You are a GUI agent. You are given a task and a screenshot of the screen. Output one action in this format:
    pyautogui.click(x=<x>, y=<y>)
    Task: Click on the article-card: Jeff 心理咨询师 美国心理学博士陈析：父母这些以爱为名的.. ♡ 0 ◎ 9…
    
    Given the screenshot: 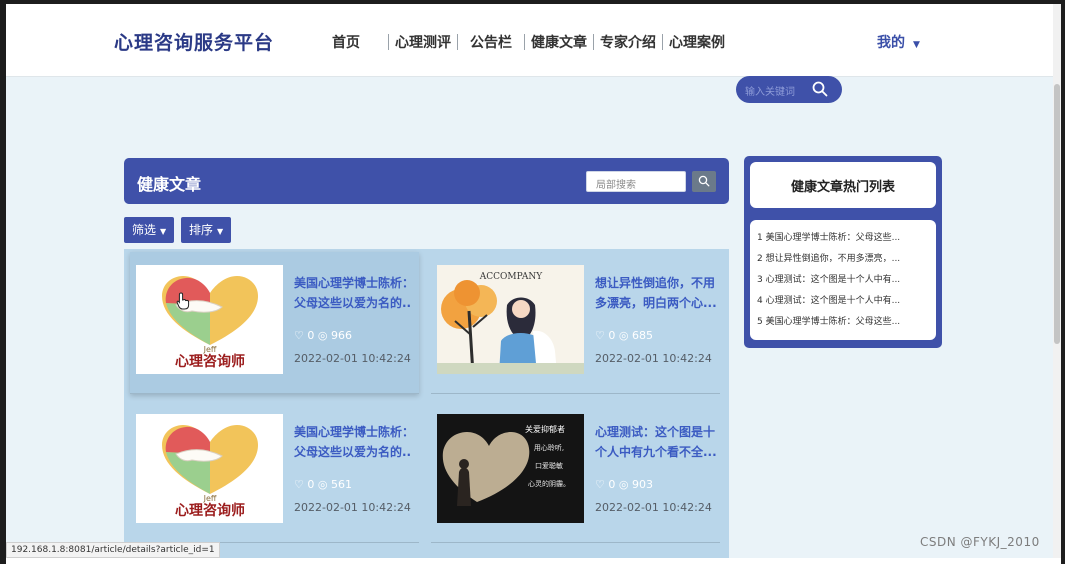 What is the action you would take?
    pyautogui.click(x=274, y=323)
    